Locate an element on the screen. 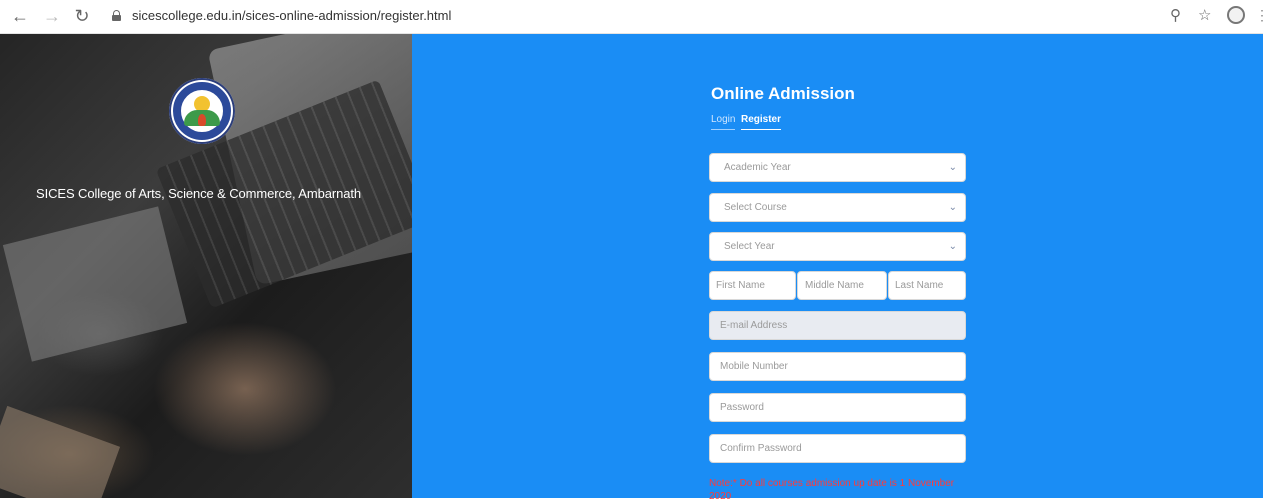  email-placeholder: E-mail Address is located at coordinates (754, 325).